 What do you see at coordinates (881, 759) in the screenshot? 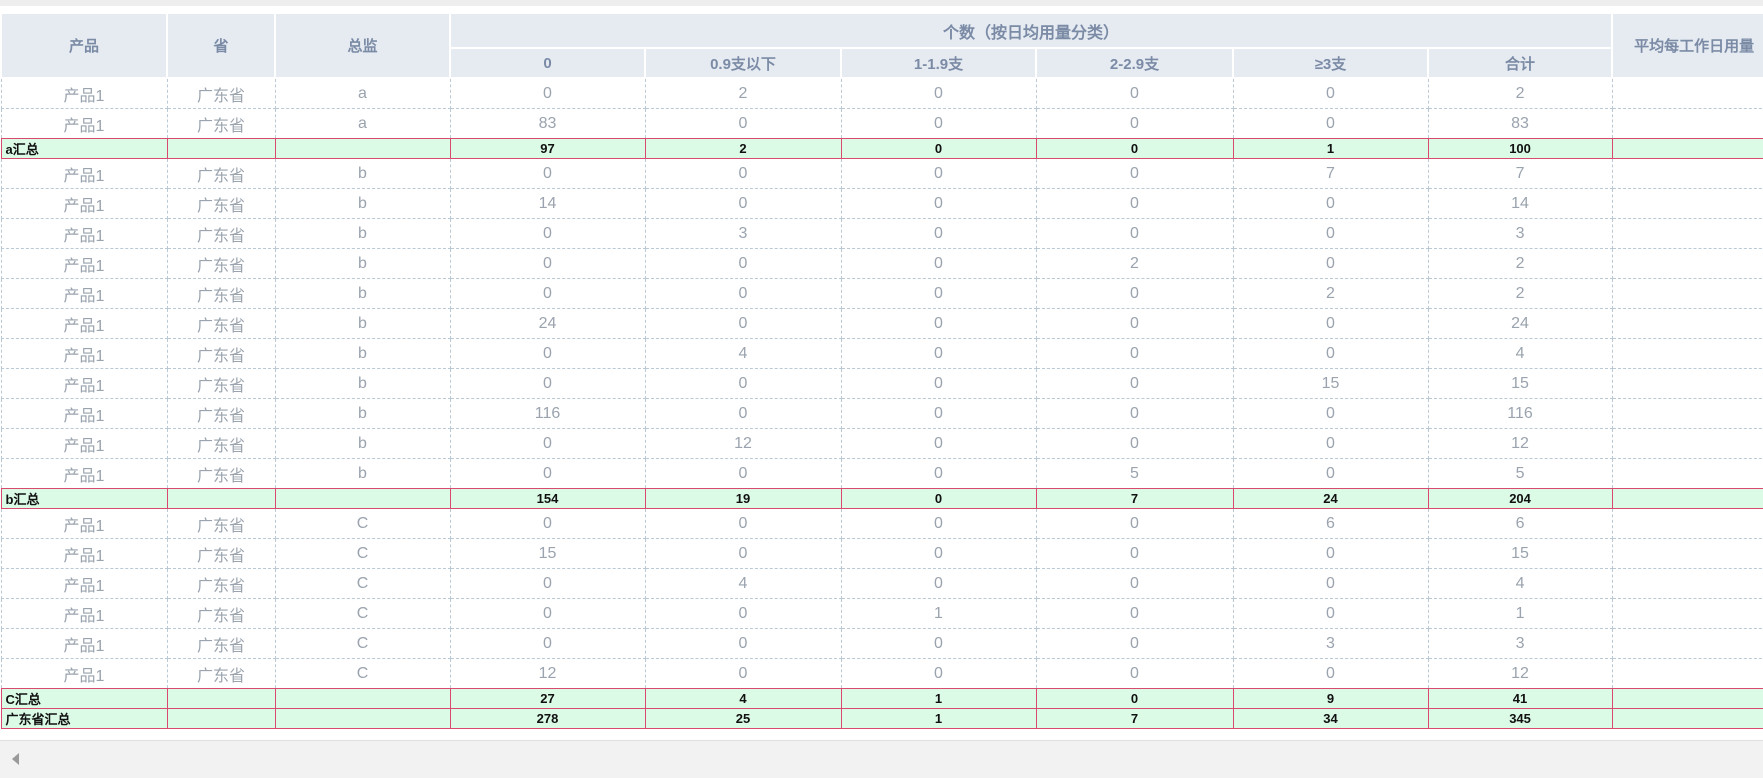
I see `horizontal-scrollbar` at bounding box center [881, 759].